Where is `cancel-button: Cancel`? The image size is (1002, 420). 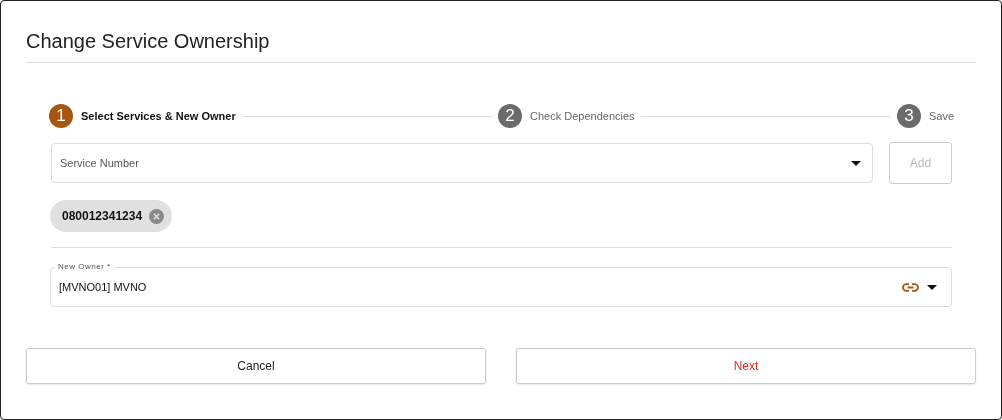
cancel-button: Cancel is located at coordinates (256, 366).